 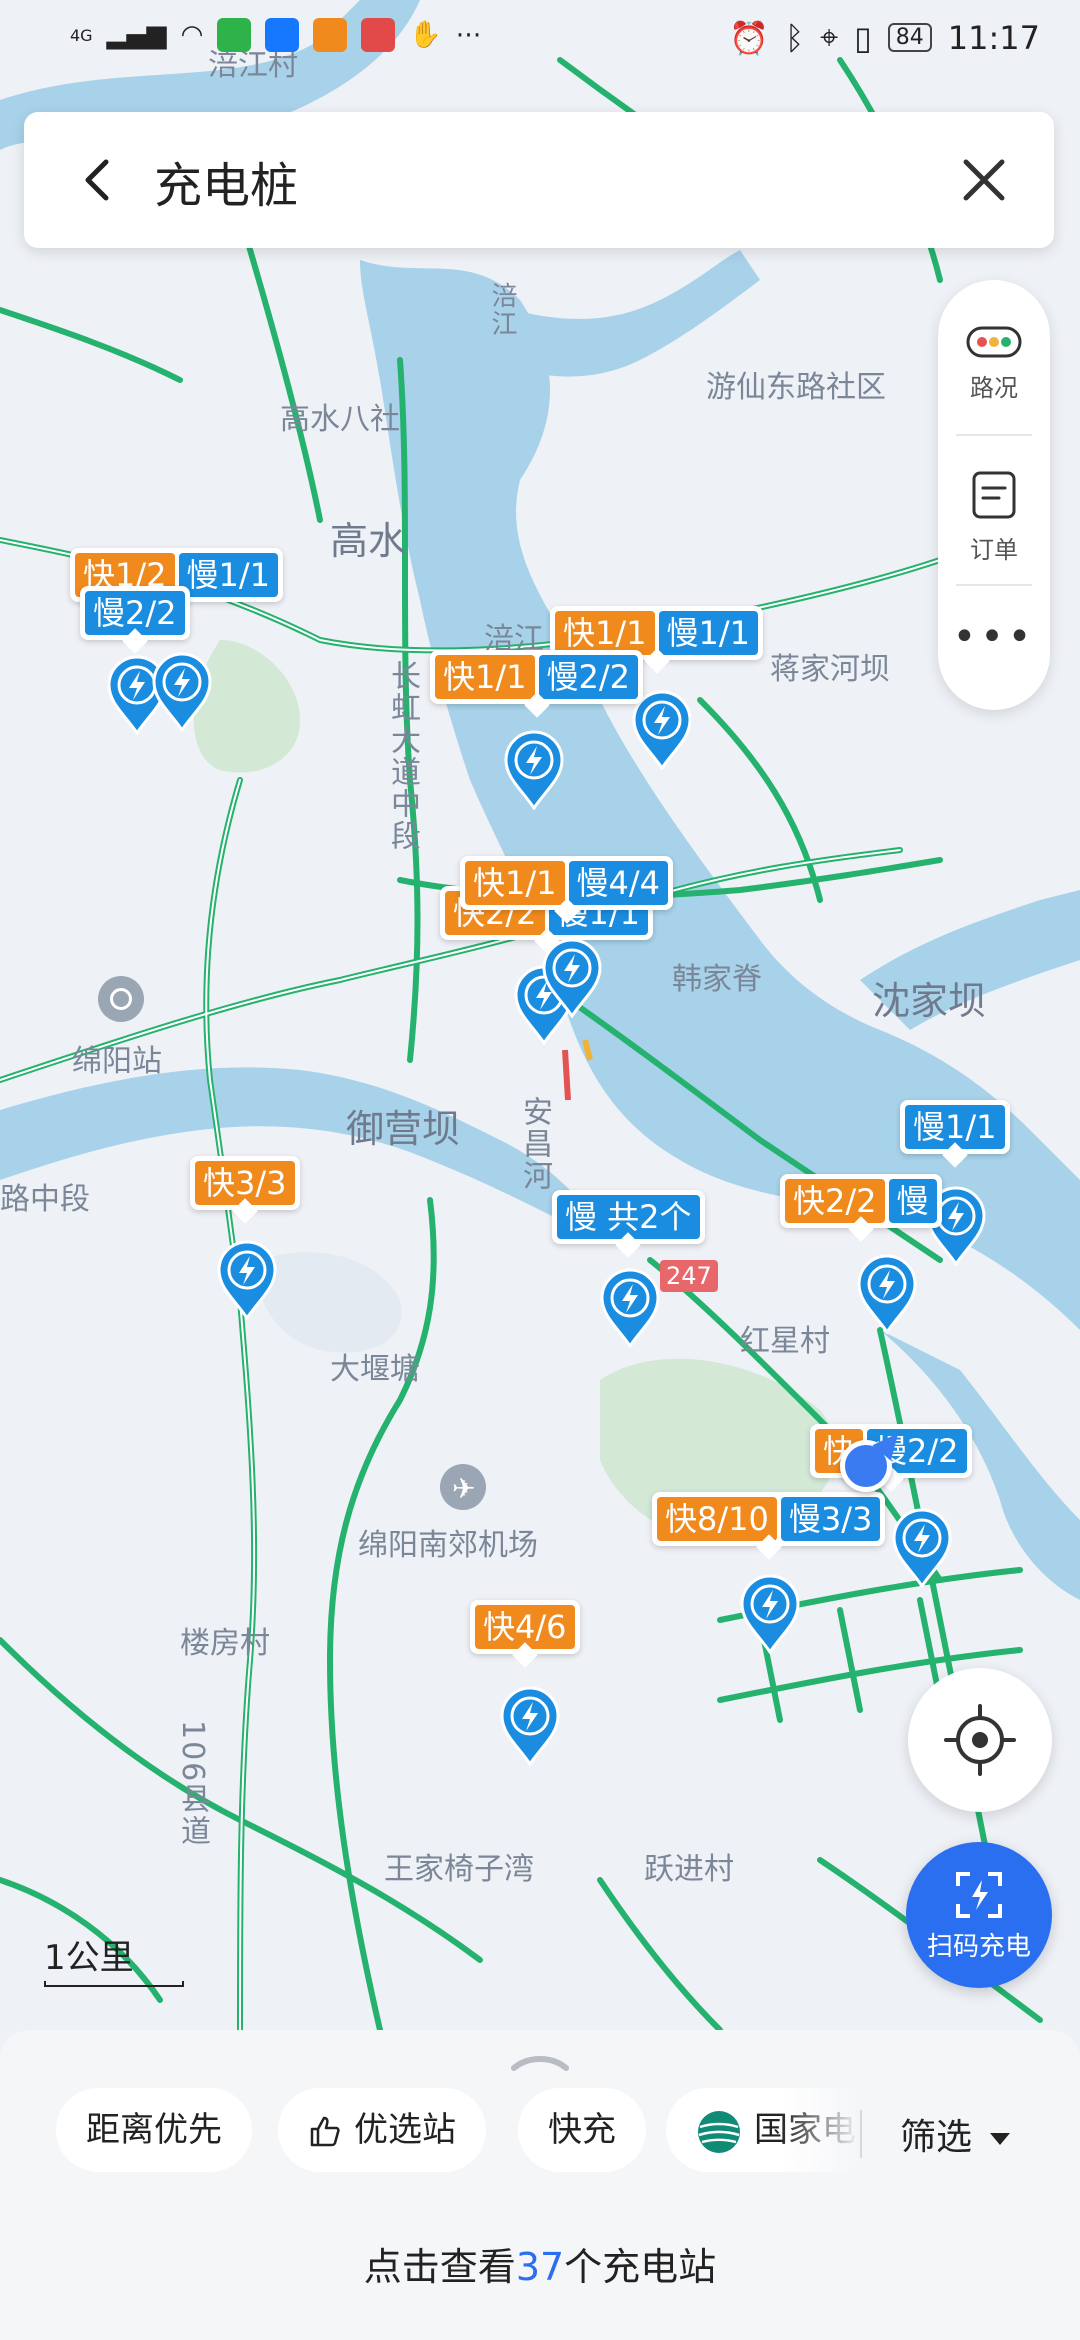 I want to click on locate-me-button, so click(x=980, y=1740).